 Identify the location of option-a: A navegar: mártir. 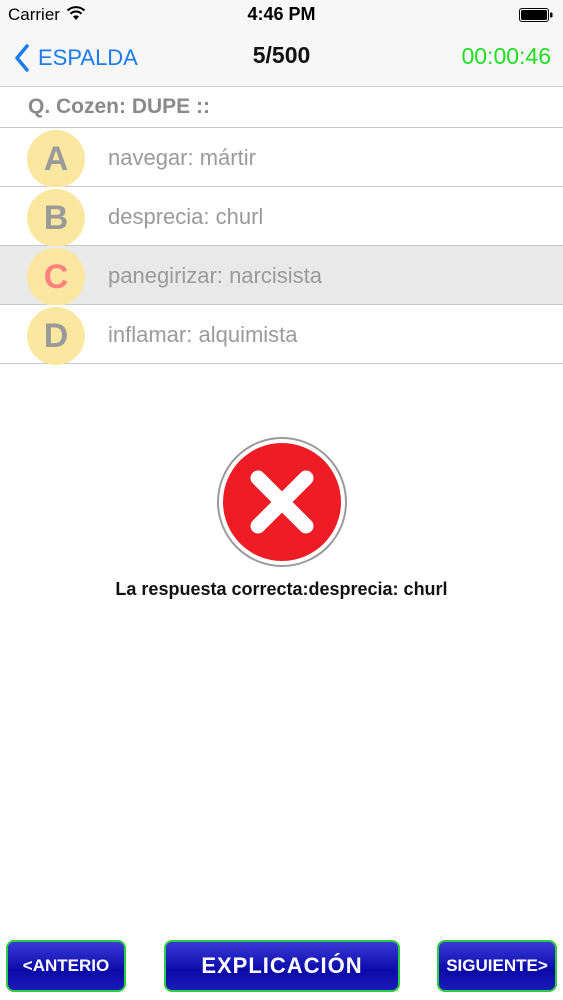
(281, 158).